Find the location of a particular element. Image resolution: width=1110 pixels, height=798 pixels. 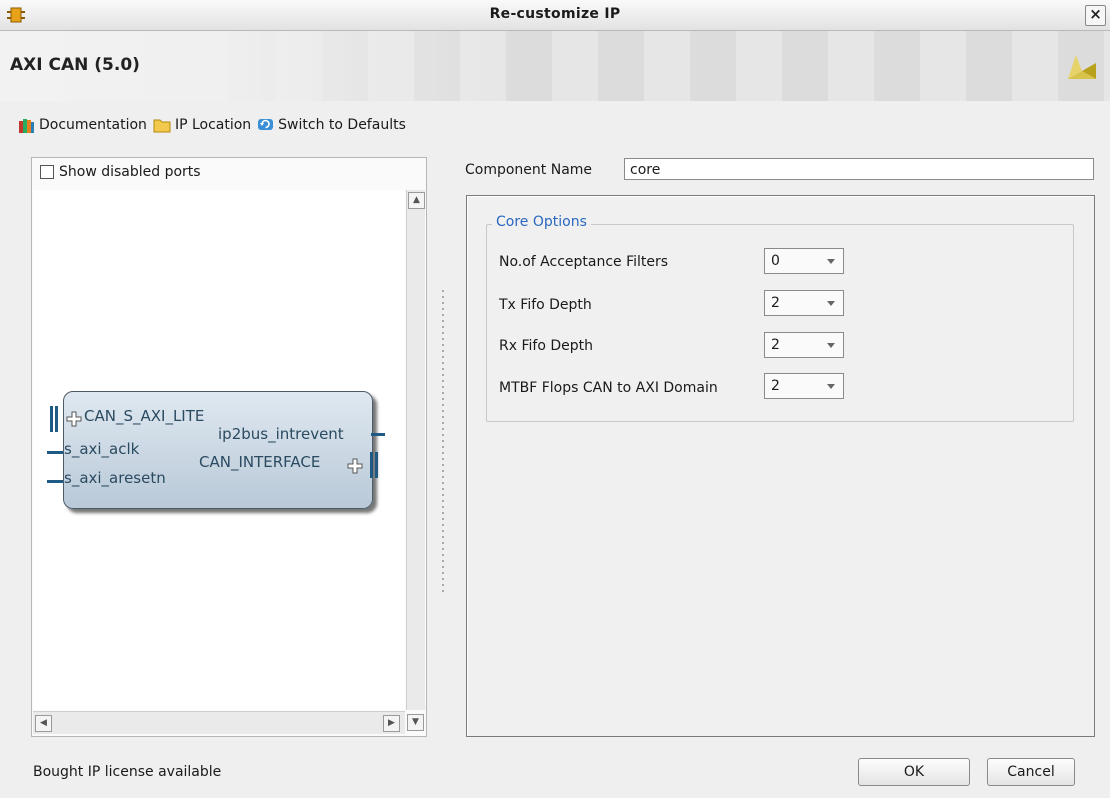

refresh-icon is located at coordinates (266, 124).